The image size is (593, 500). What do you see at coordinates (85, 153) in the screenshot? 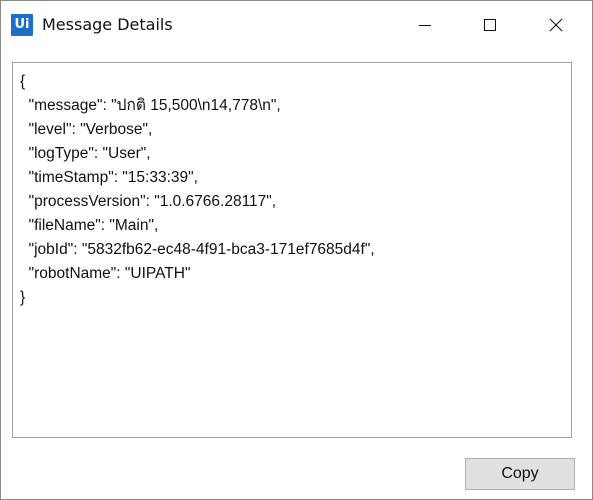
I see `json-line: "logType": "User",` at bounding box center [85, 153].